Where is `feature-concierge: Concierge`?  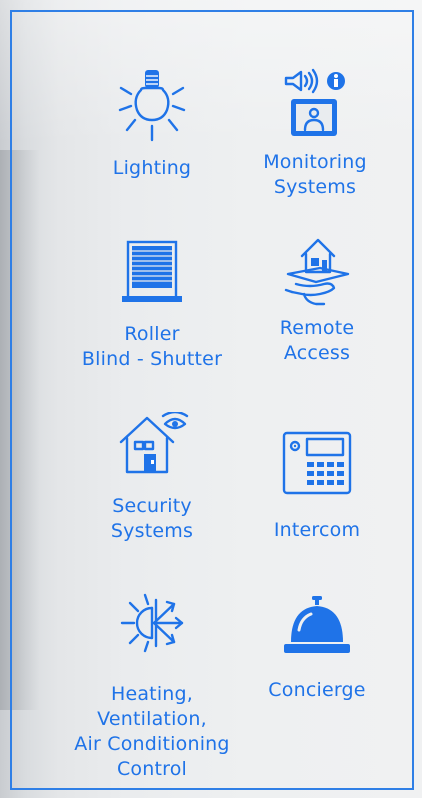 feature-concierge: Concierge is located at coordinates (317, 648).